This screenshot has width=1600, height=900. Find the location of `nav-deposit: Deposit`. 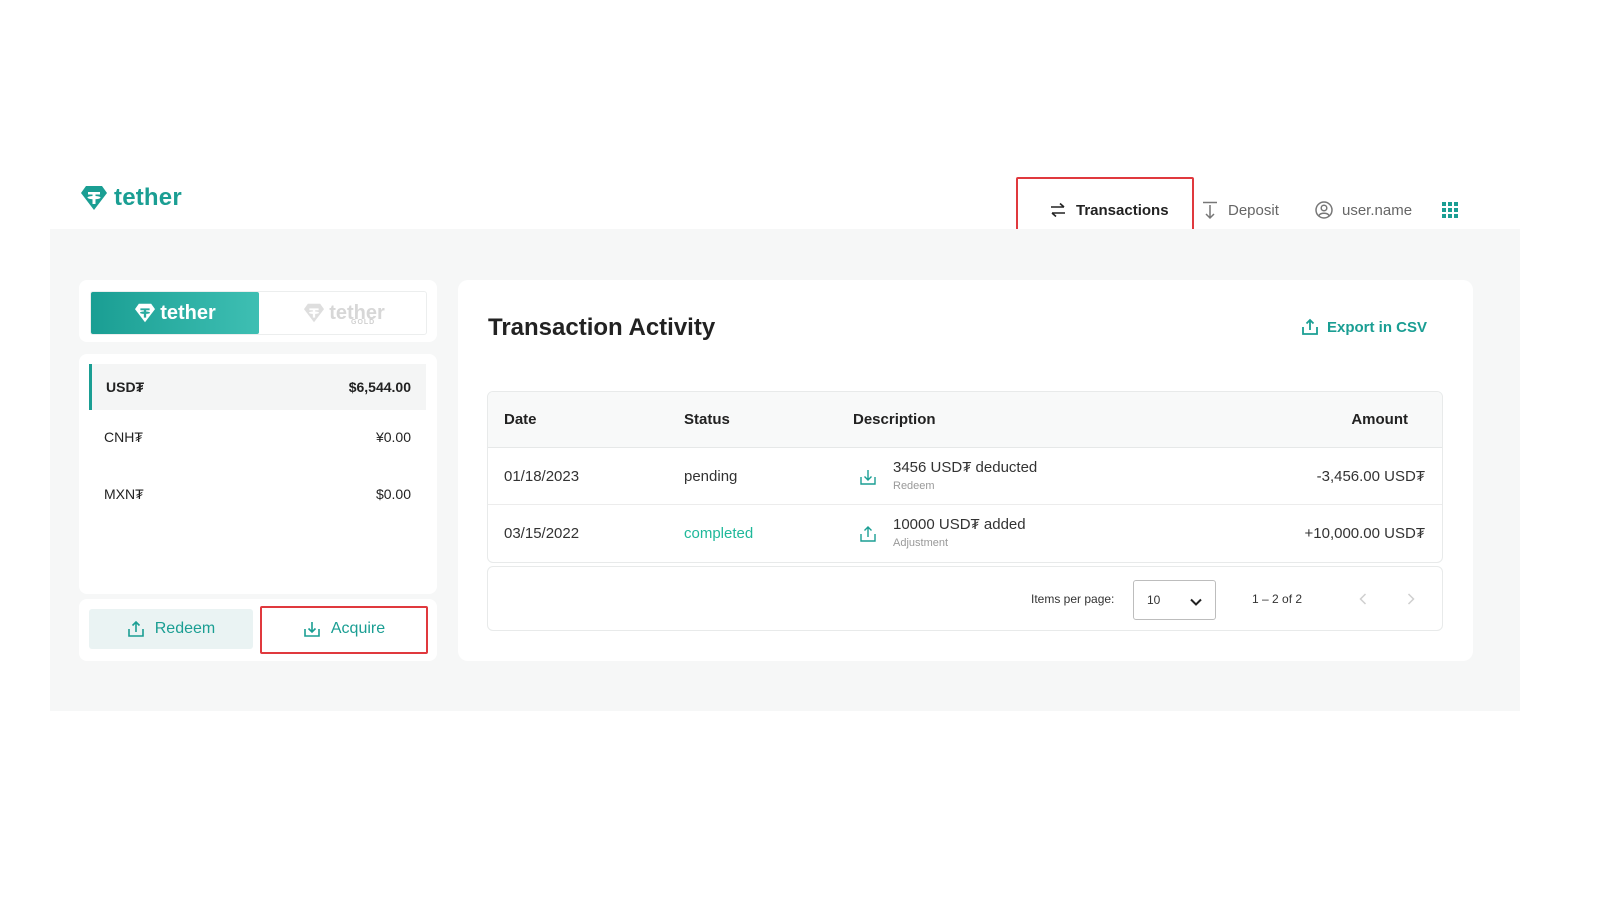

nav-deposit: Deposit is located at coordinates (1239, 210).